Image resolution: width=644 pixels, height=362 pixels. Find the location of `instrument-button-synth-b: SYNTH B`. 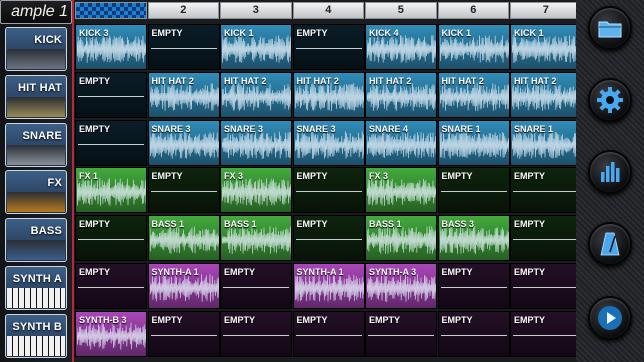

instrument-button-synth-b: SYNTH B is located at coordinates (36, 335).